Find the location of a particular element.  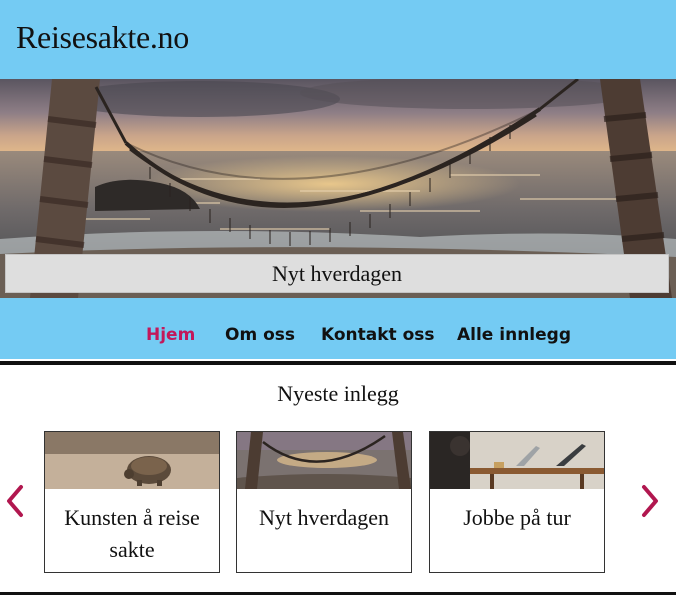

nav-item-hjem: Hjem is located at coordinates (170, 335).